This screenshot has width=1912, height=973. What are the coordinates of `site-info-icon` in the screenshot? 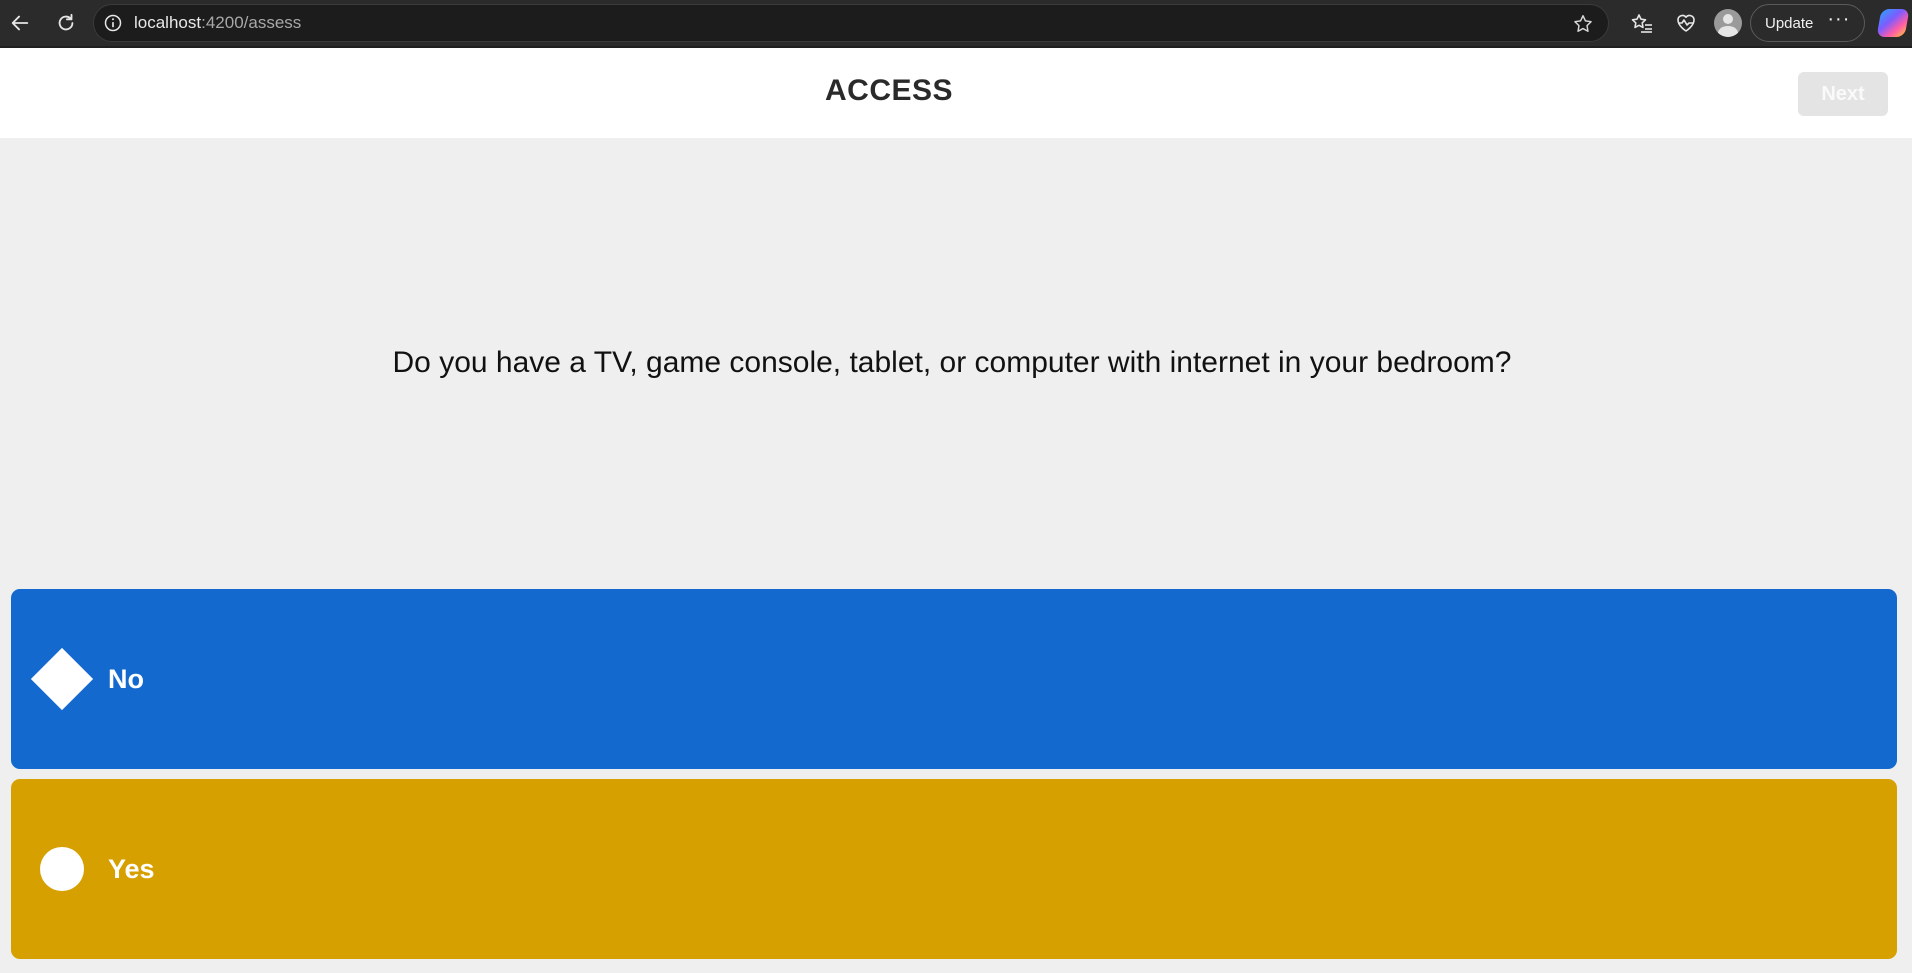 It's located at (113, 23).